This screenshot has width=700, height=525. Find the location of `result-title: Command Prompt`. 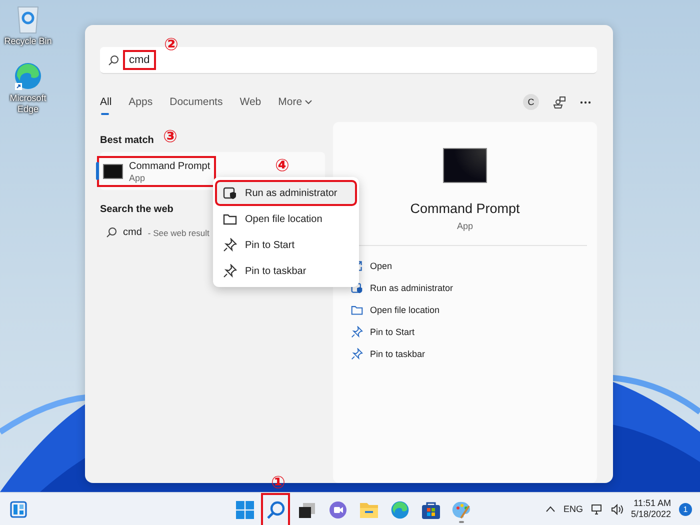

result-title: Command Prompt is located at coordinates (169, 166).